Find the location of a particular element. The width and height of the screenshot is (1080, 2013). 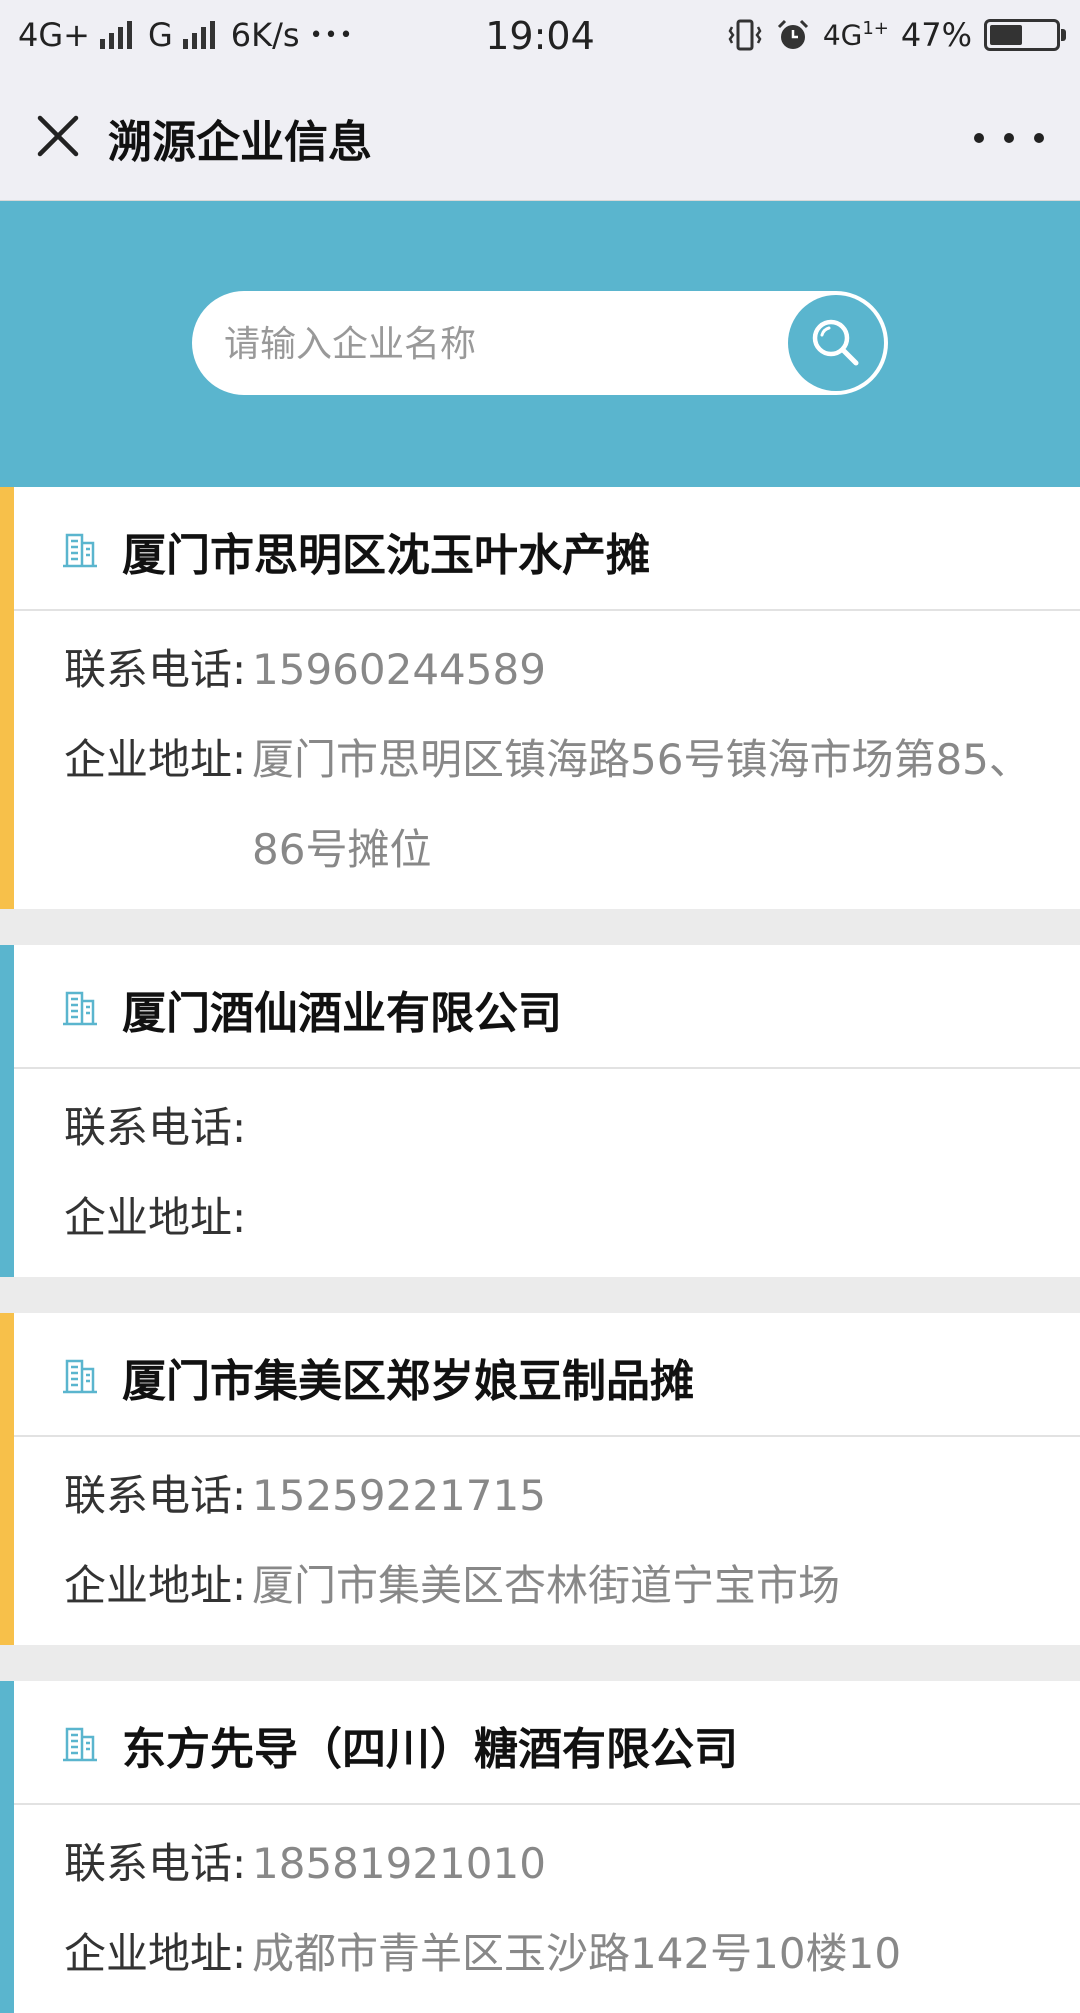

card-header: 东方先导（四川）糖酒有限公司 is located at coordinates (547, 1743).